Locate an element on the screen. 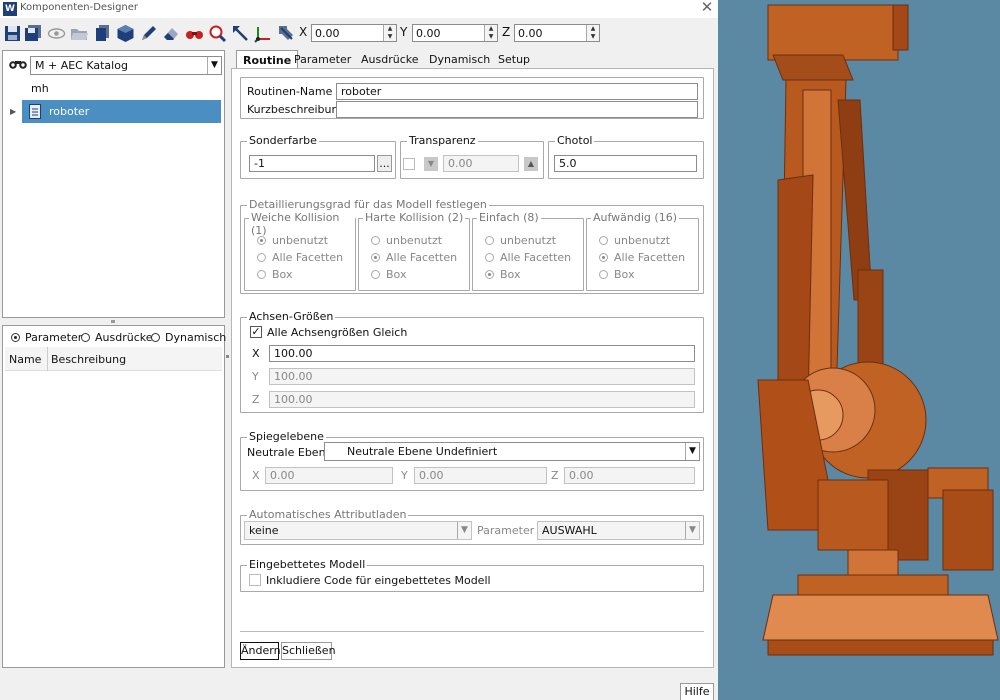 Image resolution: width=1000 pixels, height=700 pixels. open-folder-icon is located at coordinates (79, 33).